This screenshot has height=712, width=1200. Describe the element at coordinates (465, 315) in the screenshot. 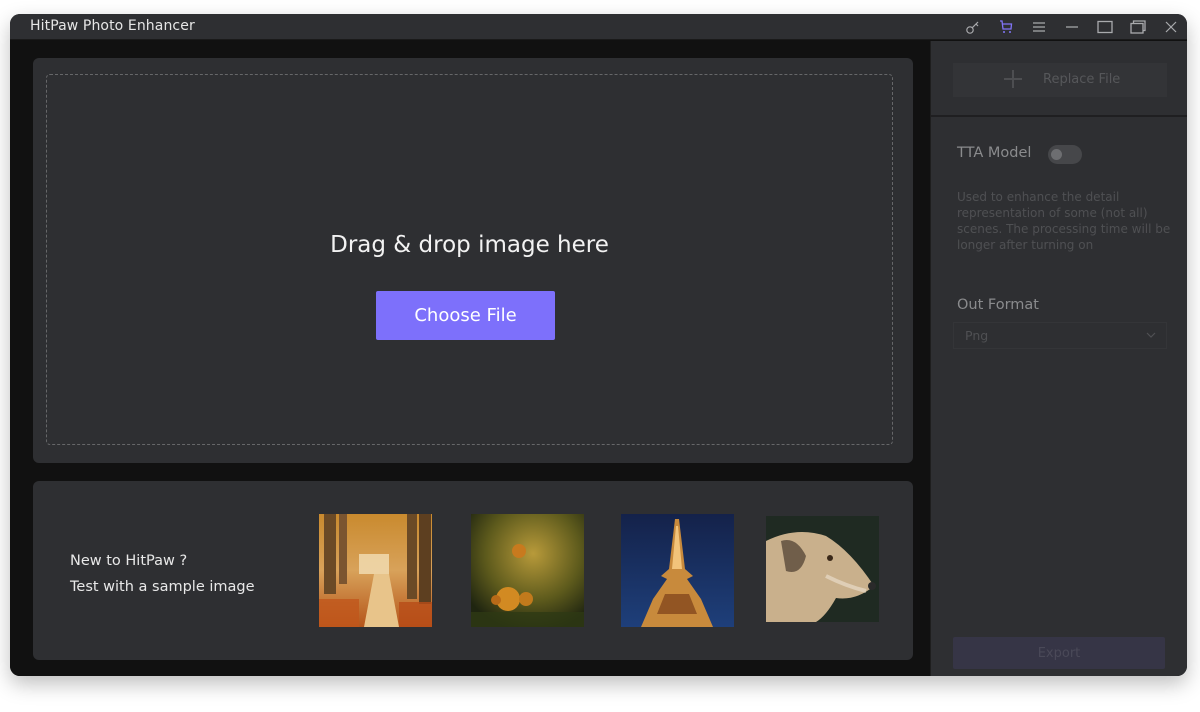

I see `choose-file-button: Choose File` at that location.